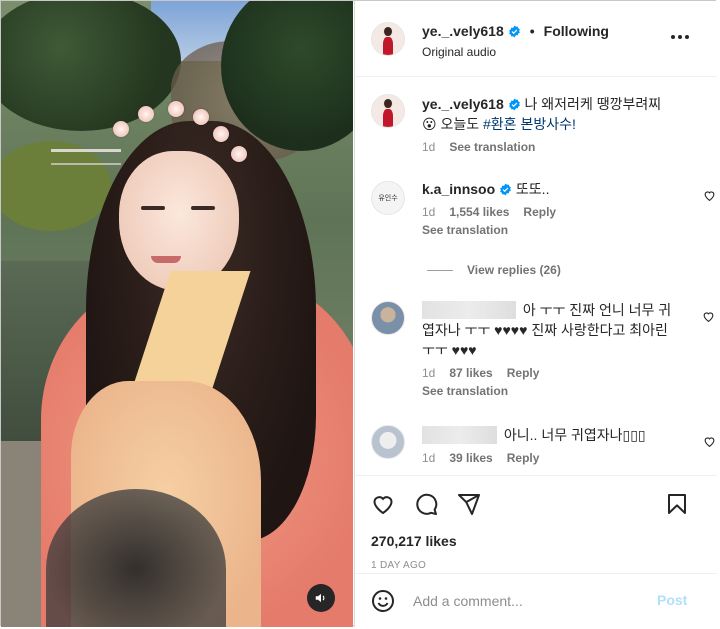 The width and height of the screenshot is (720, 629). I want to click on author-avatar, so click(388, 39).